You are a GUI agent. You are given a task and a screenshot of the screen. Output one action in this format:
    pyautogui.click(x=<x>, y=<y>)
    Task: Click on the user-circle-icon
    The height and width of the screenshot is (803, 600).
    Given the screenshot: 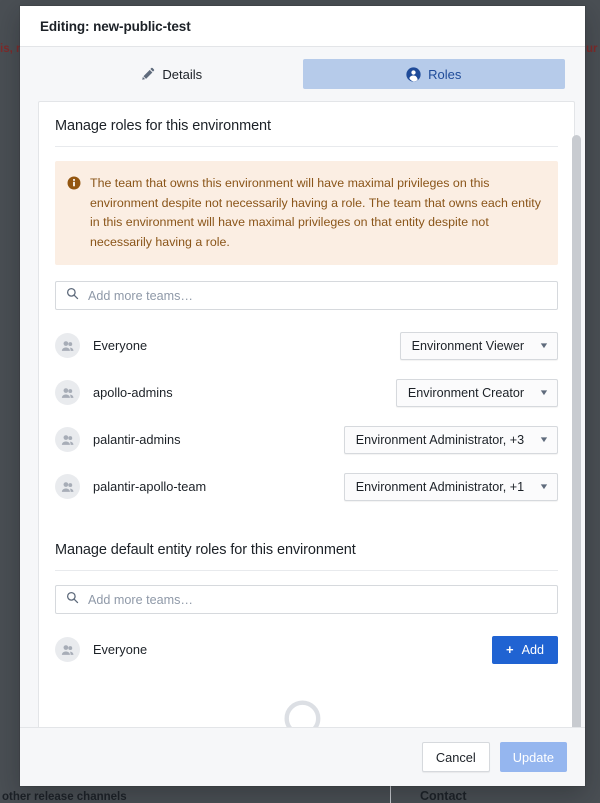 What is the action you would take?
    pyautogui.click(x=413, y=74)
    